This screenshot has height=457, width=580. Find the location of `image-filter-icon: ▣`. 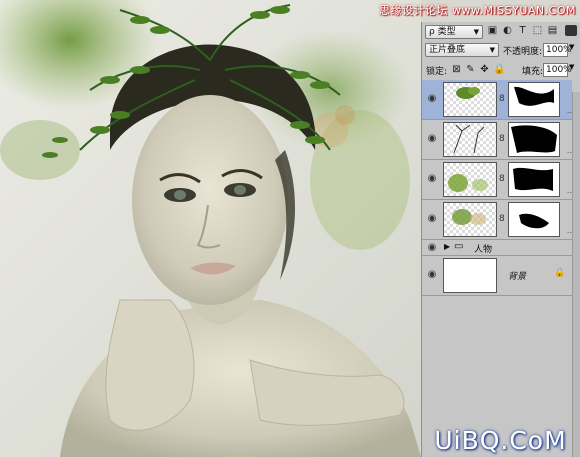

image-filter-icon: ▣ is located at coordinates (492, 30).